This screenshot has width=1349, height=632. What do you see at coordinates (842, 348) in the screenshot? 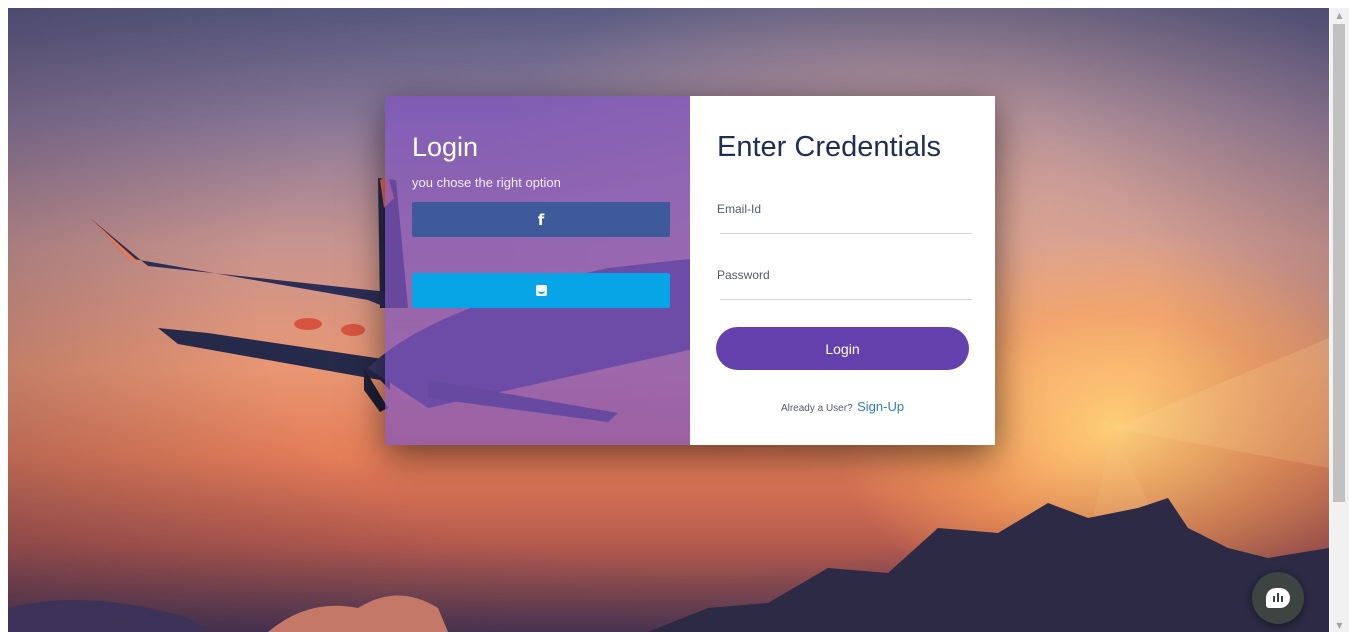
I see `login-button: Login` at bounding box center [842, 348].